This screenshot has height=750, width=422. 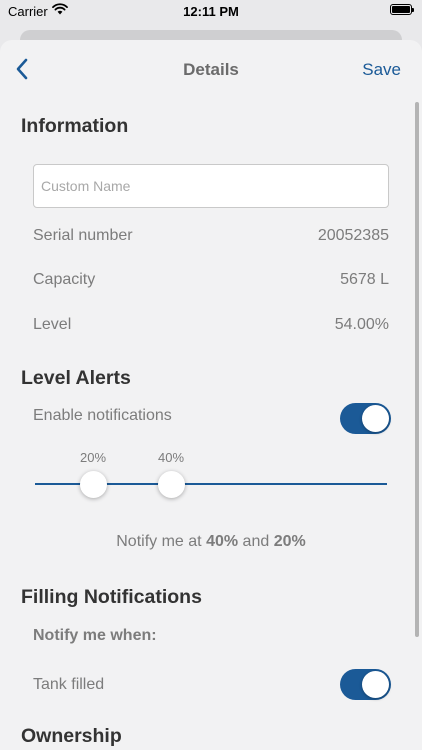 What do you see at coordinates (289, 541) in the screenshot?
I see `summary-low: 20%` at bounding box center [289, 541].